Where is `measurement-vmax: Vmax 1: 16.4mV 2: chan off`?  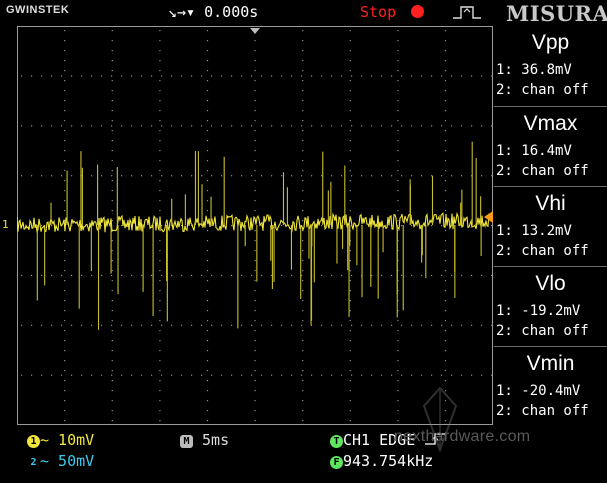
measurement-vmax: Vmax 1: 16.4mV 2: chan off is located at coordinates (550, 146).